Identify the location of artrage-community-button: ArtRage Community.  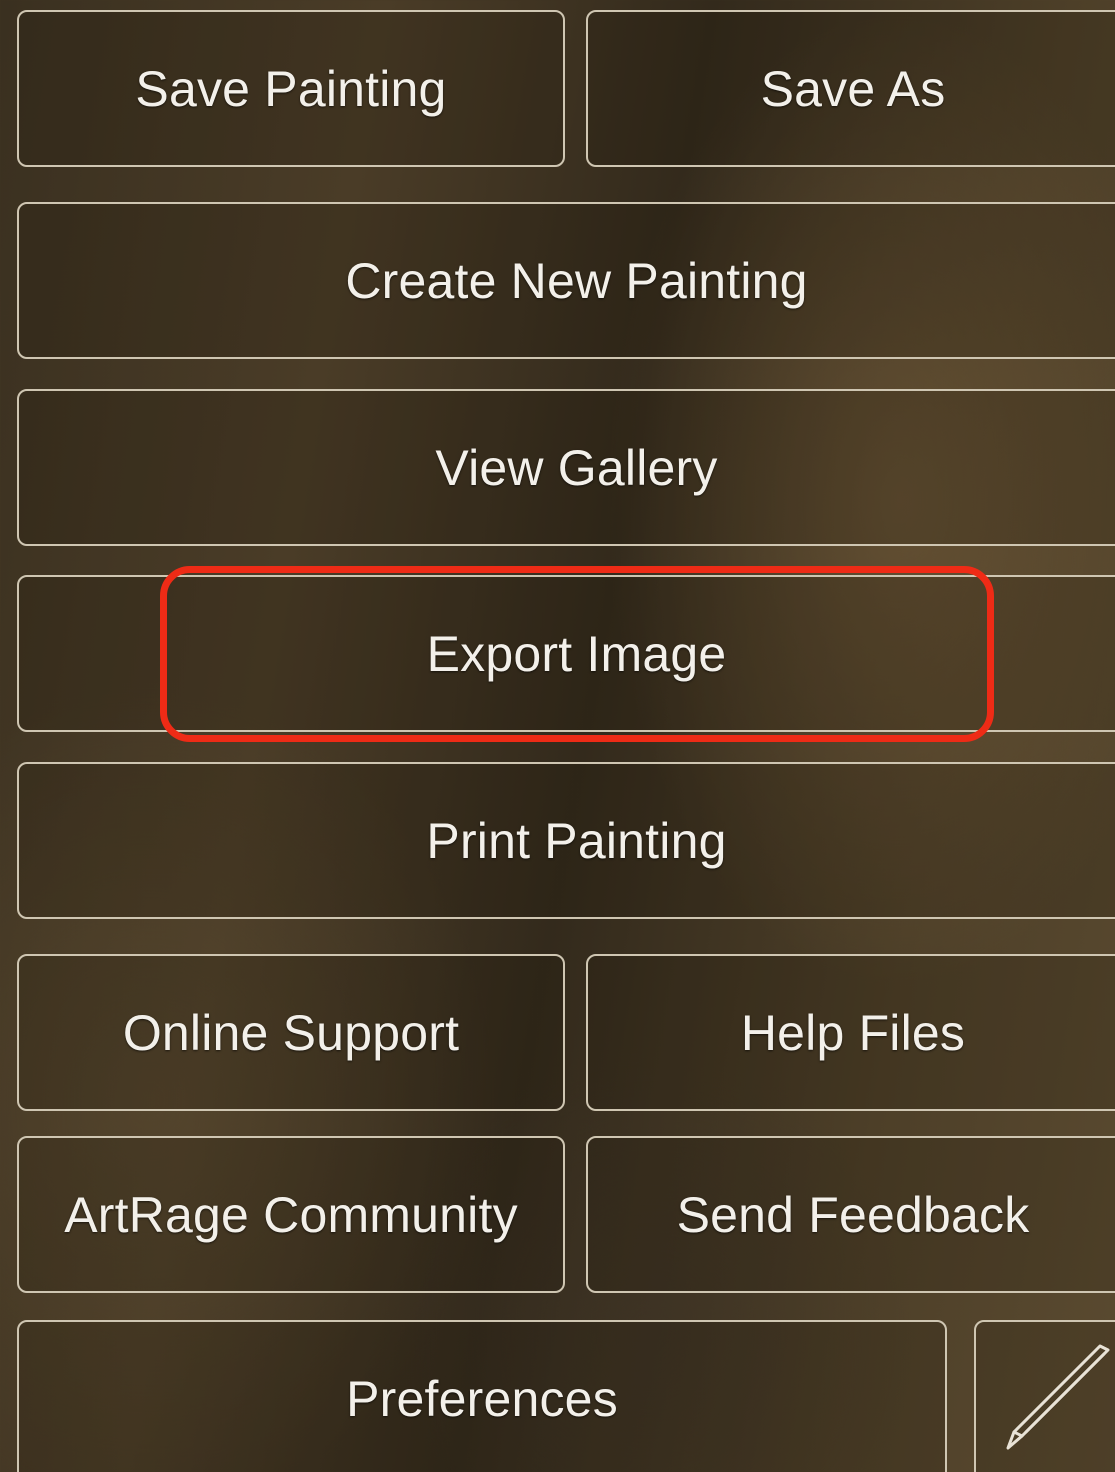
(291, 1214).